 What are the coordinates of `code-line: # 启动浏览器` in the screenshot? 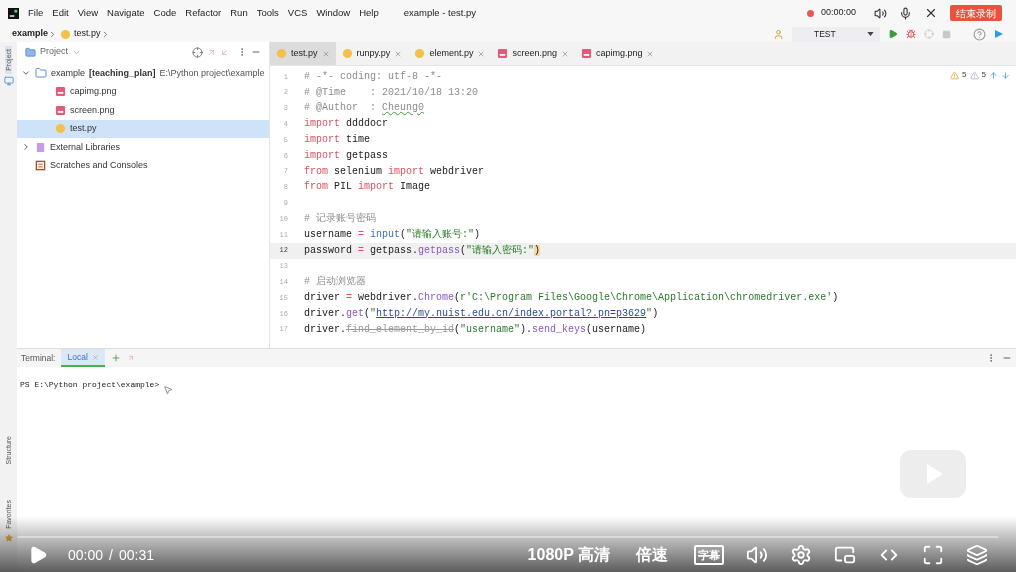 It's located at (335, 282).